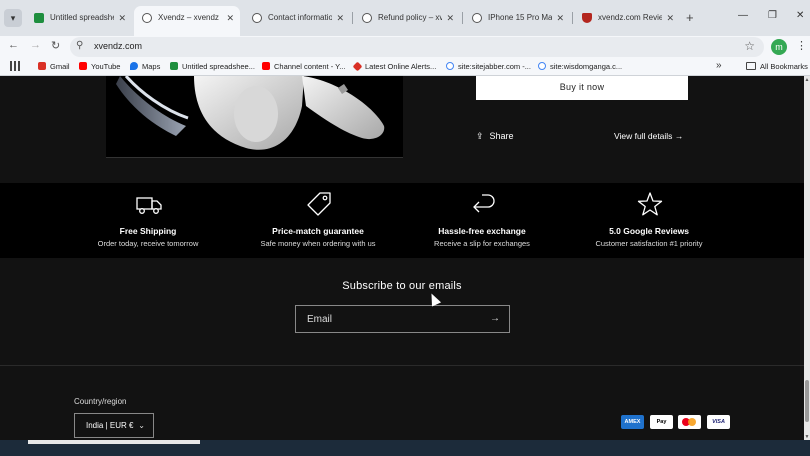 The height and width of the screenshot is (456, 810). Describe the element at coordinates (13, 18) in the screenshot. I see `tab-search-button: ▾` at that location.